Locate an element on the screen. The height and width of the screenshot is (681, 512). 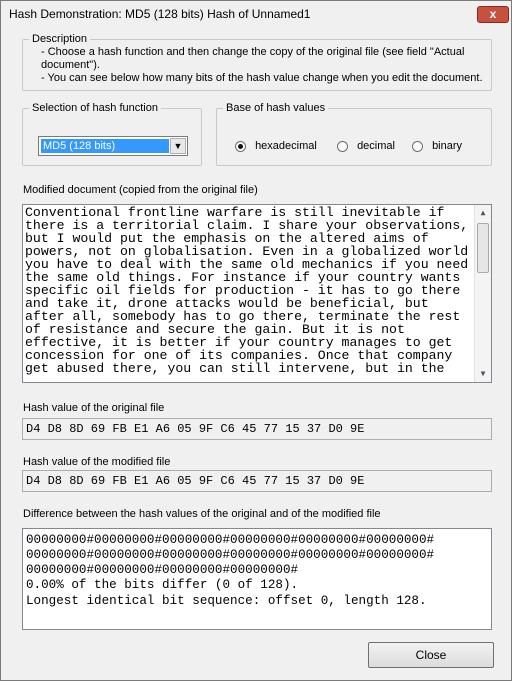
hash-function-group: Selection of hash function is located at coordinates (112, 134).